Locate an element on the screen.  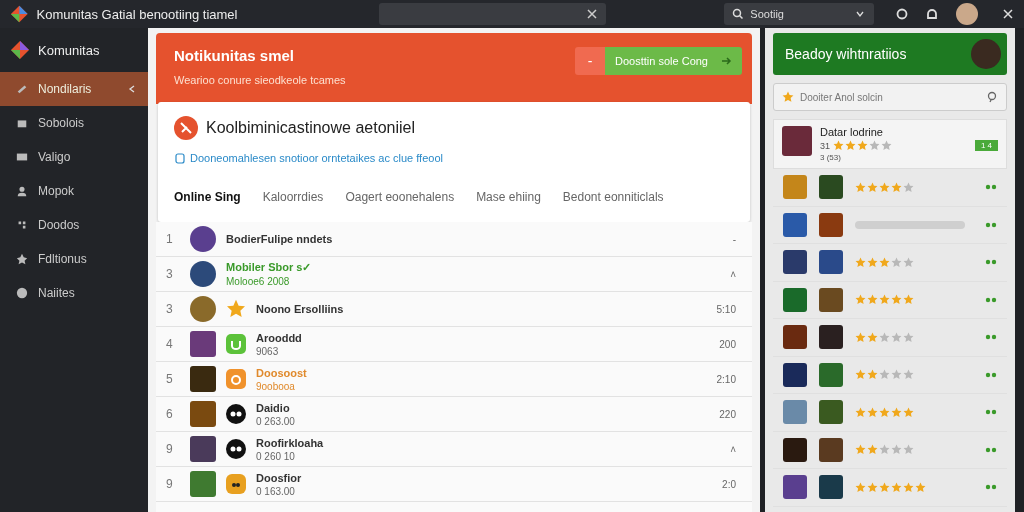
row-value: 5:10 is located at coordinates (726, 309).